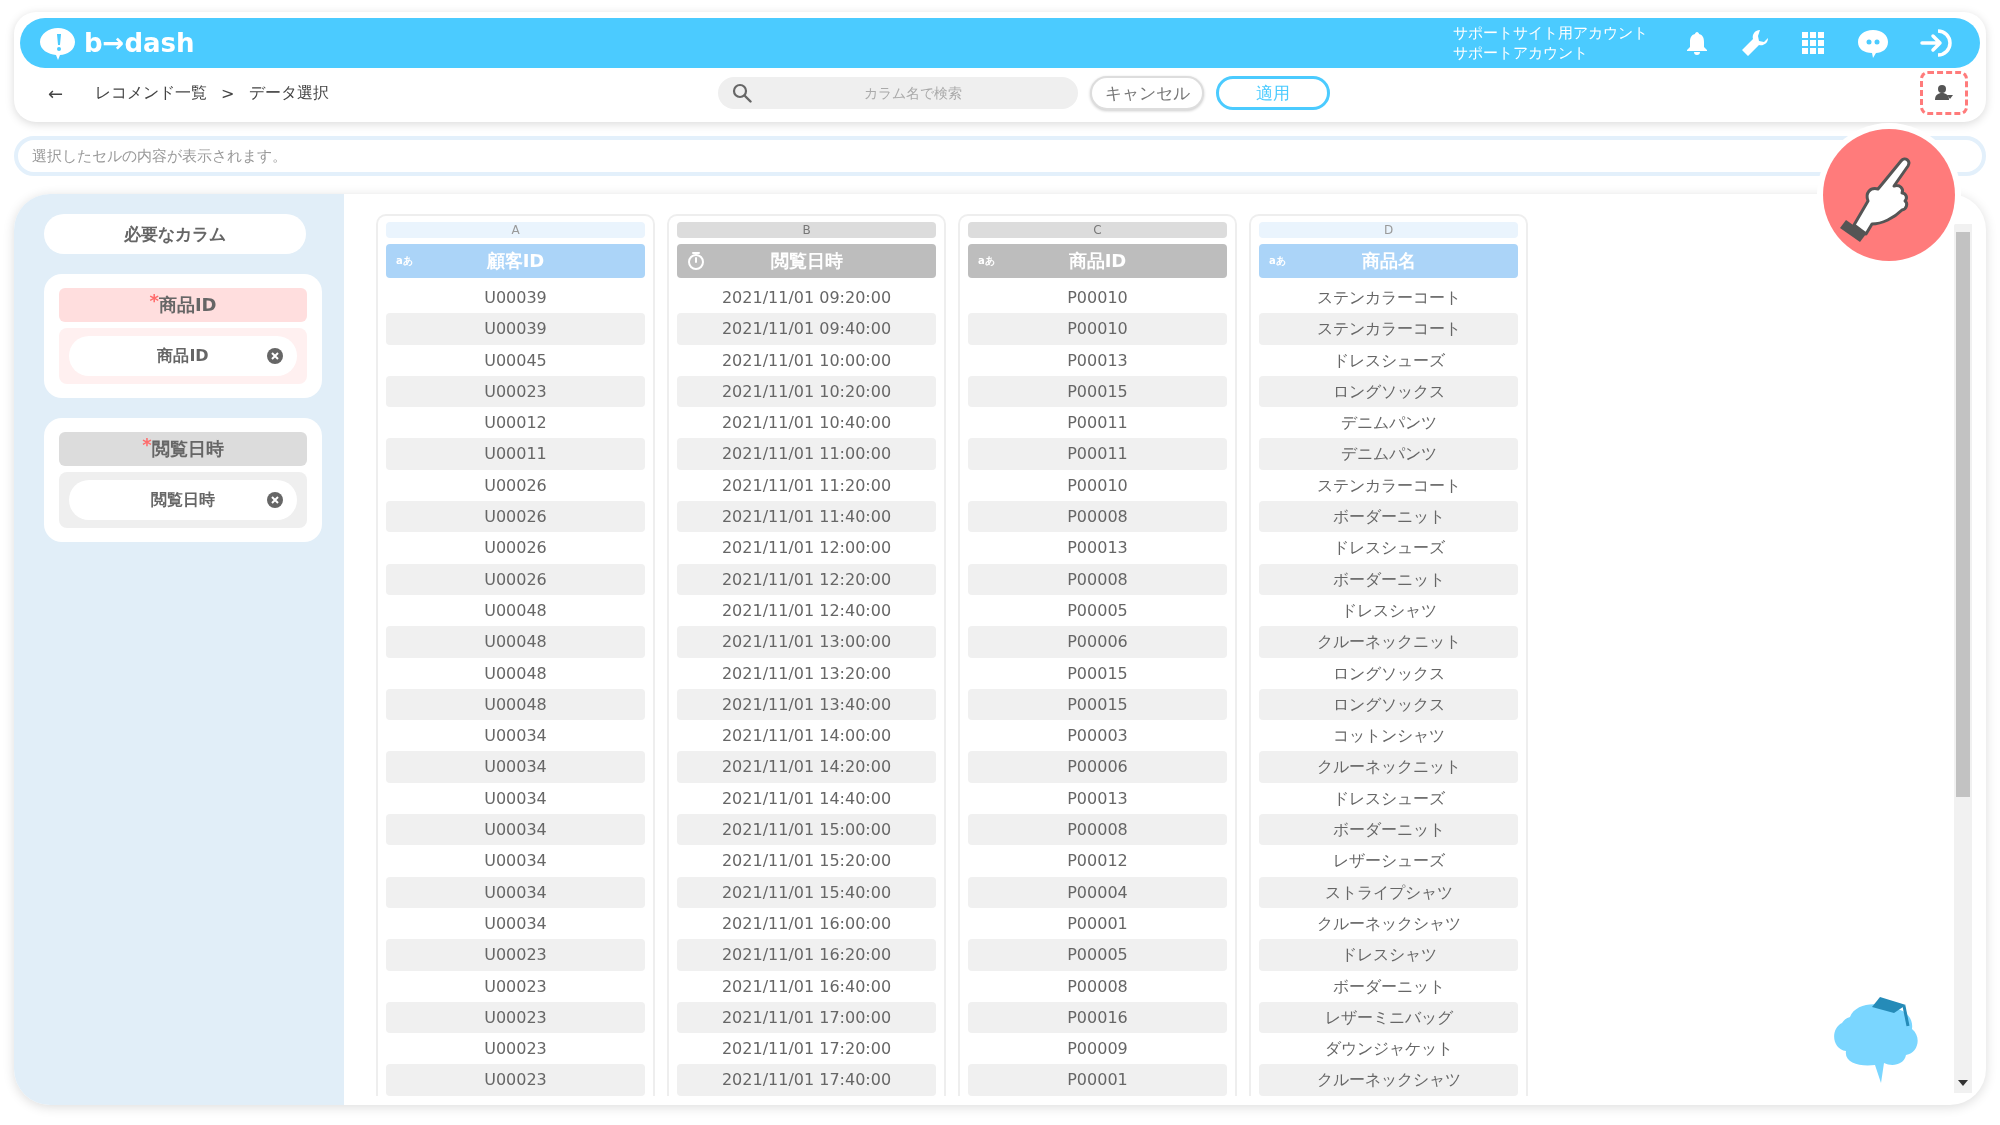 This screenshot has height=1125, width=2000. Describe the element at coordinates (1097, 861) in the screenshot. I see `table-cell: P00012` at that location.